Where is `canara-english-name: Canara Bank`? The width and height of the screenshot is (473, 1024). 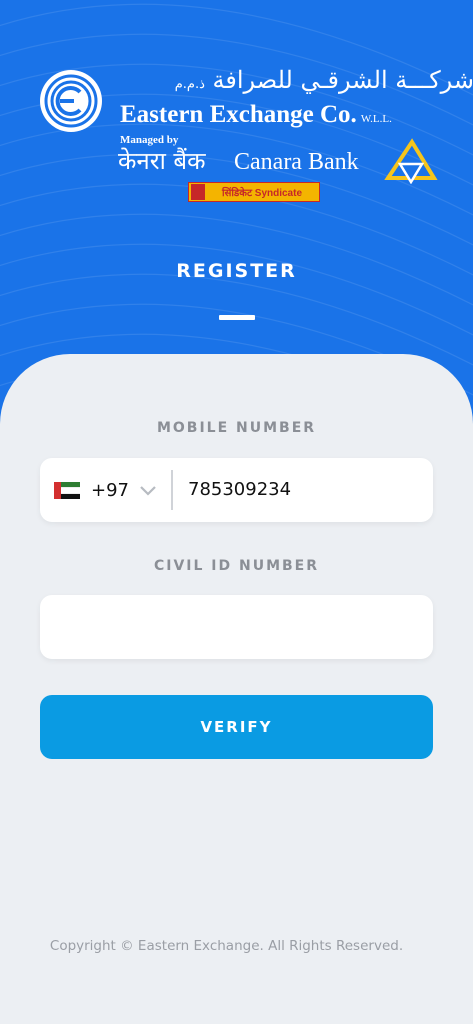
canara-english-name: Canara Bank is located at coordinates (296, 162).